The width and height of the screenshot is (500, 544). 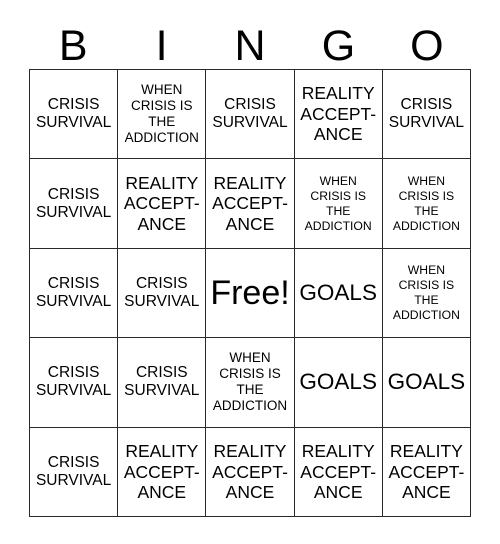 I want to click on bingo-cell-r1c4: REALITY ACCEPT- ANCE, so click(x=338, y=115).